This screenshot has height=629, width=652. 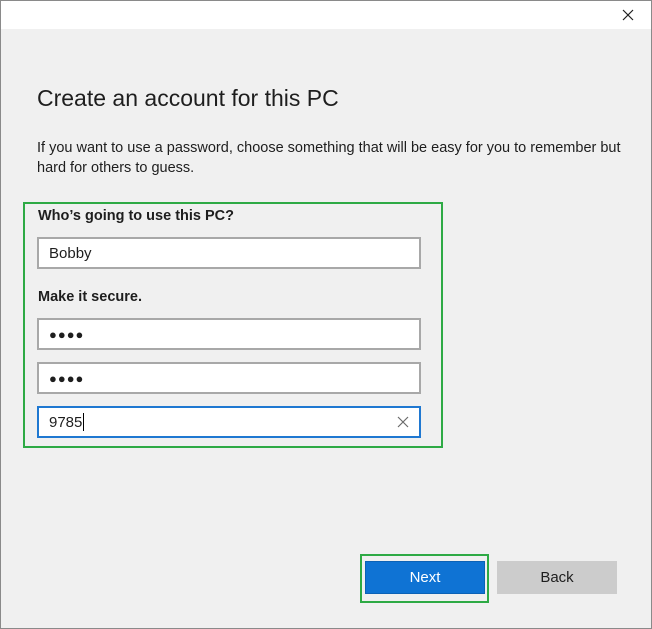 What do you see at coordinates (229, 422) in the screenshot?
I see `security-hint-input: 9785` at bounding box center [229, 422].